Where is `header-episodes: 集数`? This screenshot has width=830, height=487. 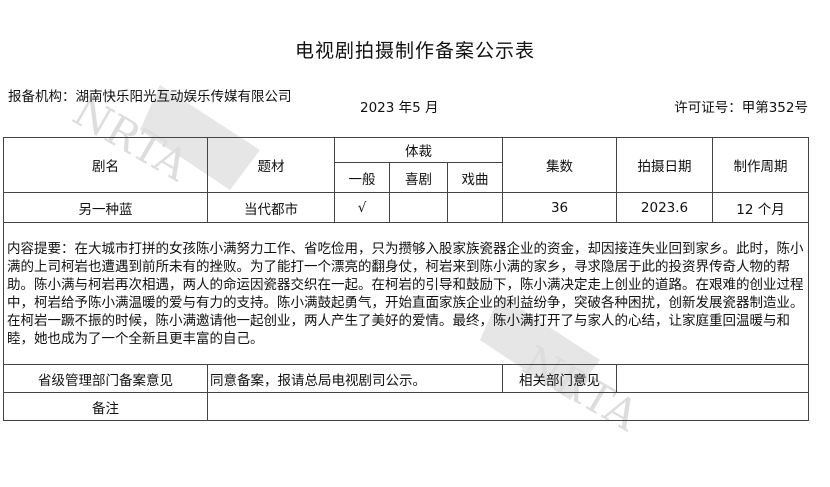 header-episodes: 集数 is located at coordinates (560, 165).